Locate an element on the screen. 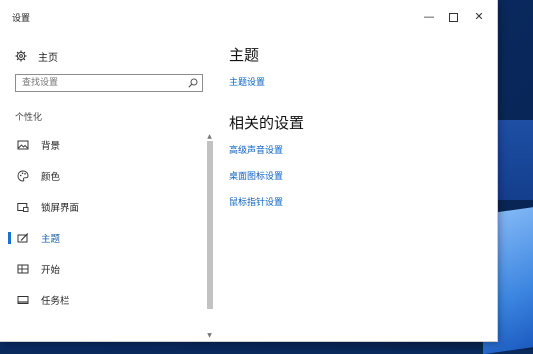  sidebar-scrollbar: ▲ ▼ is located at coordinates (209, 236).